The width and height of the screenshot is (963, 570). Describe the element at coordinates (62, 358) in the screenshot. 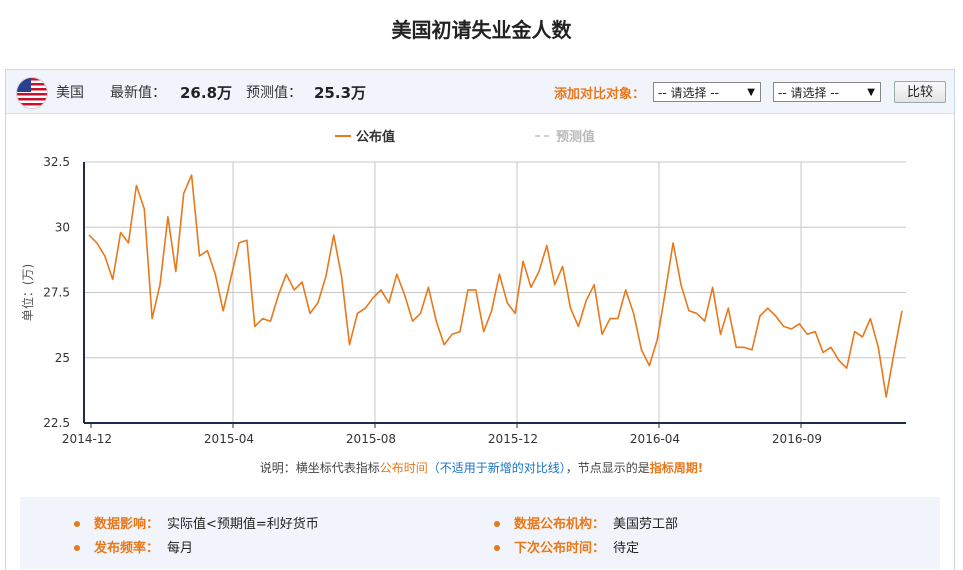

I see `y-tick-label: 25` at that location.